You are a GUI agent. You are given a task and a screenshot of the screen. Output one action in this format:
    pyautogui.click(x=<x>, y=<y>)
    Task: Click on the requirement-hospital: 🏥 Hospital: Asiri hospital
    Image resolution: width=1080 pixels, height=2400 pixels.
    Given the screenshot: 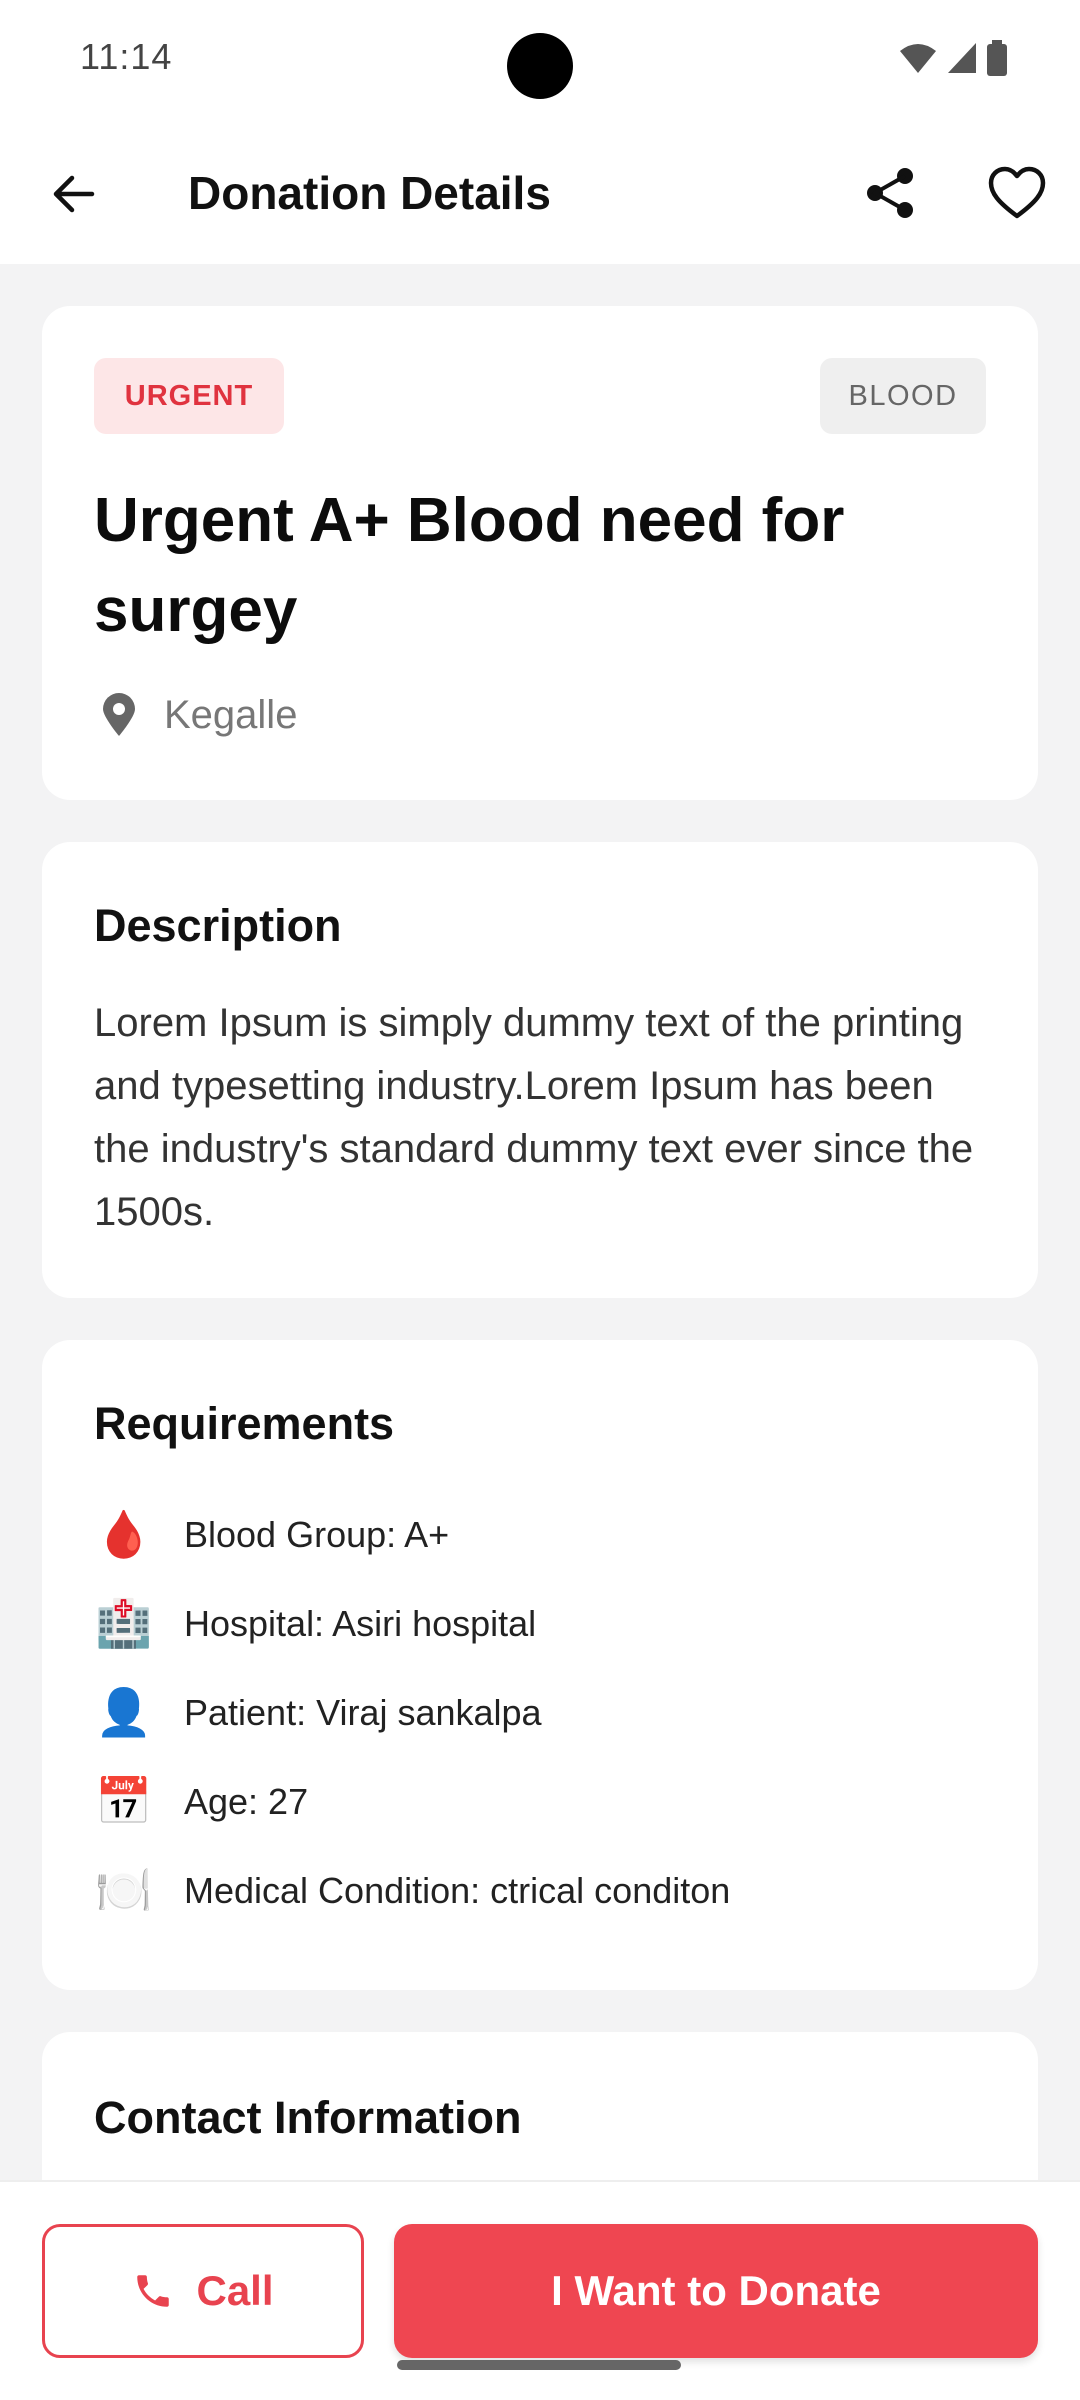 What is the action you would take?
    pyautogui.click(x=544, y=1623)
    